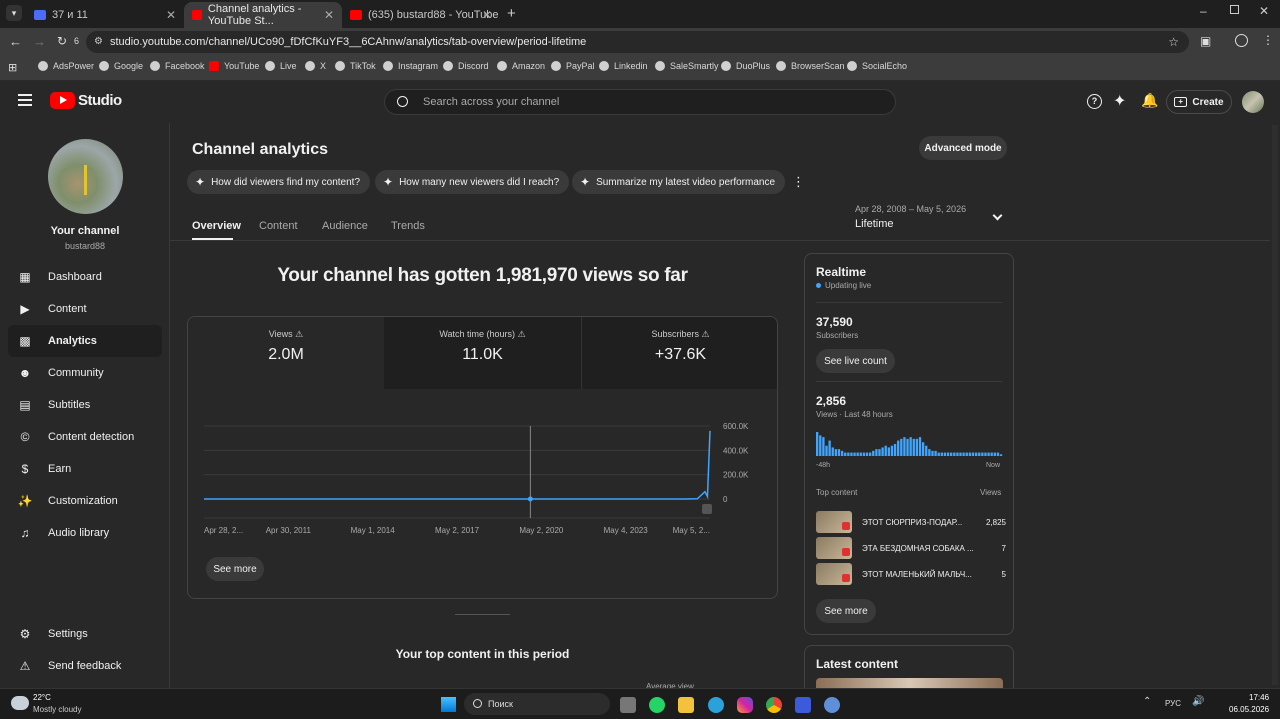  I want to click on weather-icon, so click(20, 703).